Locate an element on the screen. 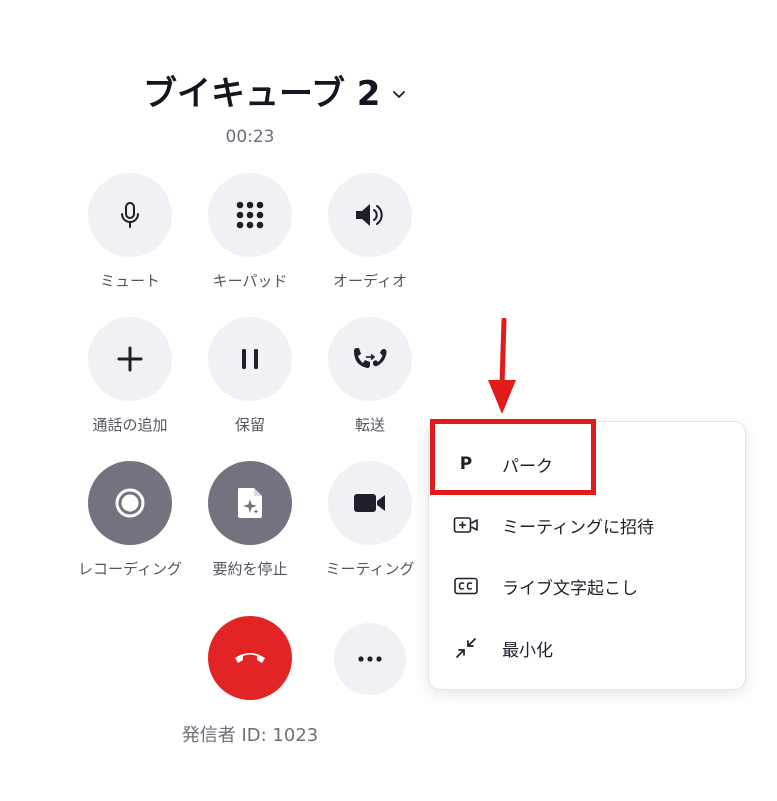 This screenshot has height=801, width=777. add-call-button is located at coordinates (130, 359).